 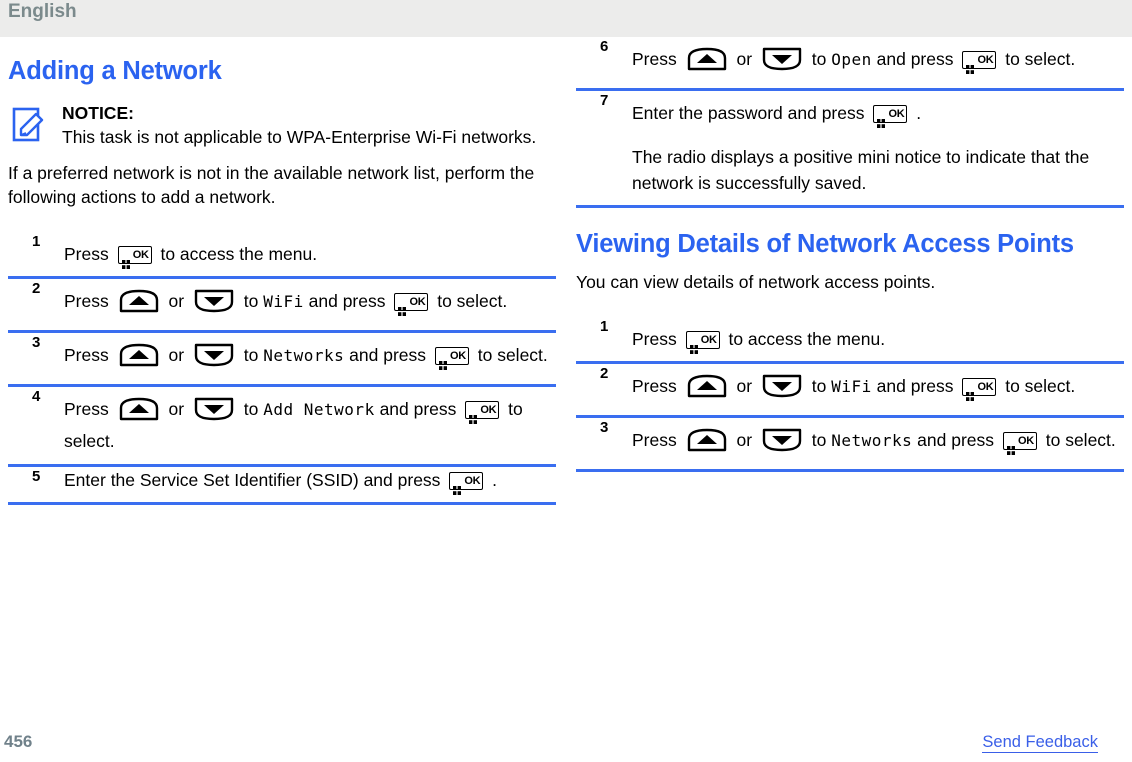 I want to click on step-number: 3, so click(x=604, y=427).